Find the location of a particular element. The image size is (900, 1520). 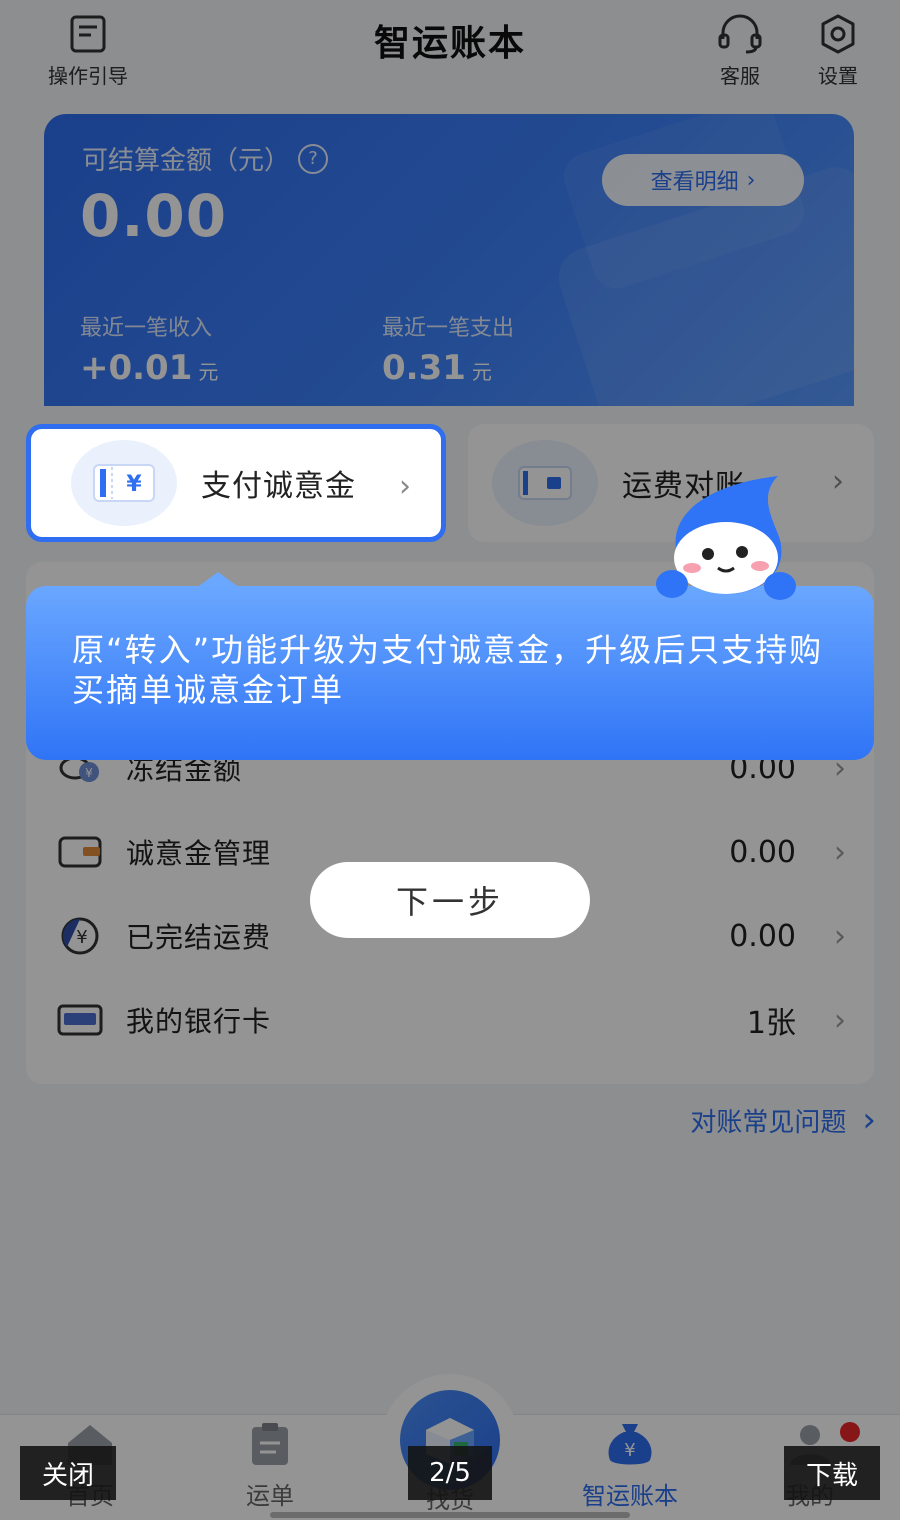

viewer-page-counter: 2/5 is located at coordinates (450, 1473).